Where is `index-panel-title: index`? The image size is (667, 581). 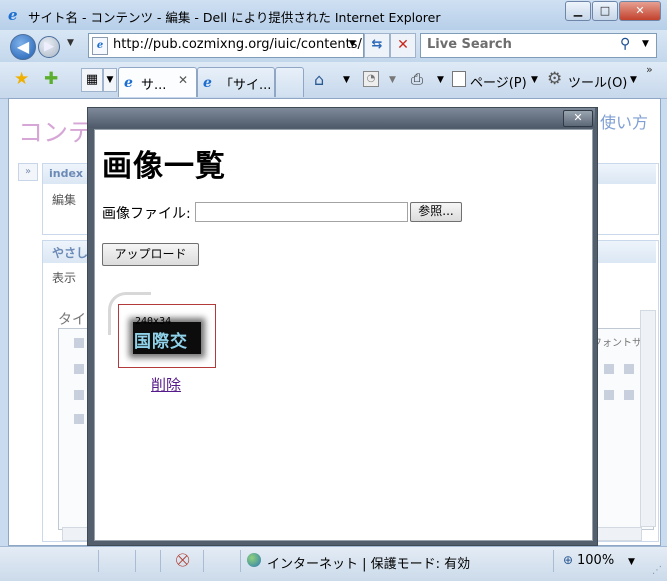
index-panel-title: index is located at coordinates (66, 173).